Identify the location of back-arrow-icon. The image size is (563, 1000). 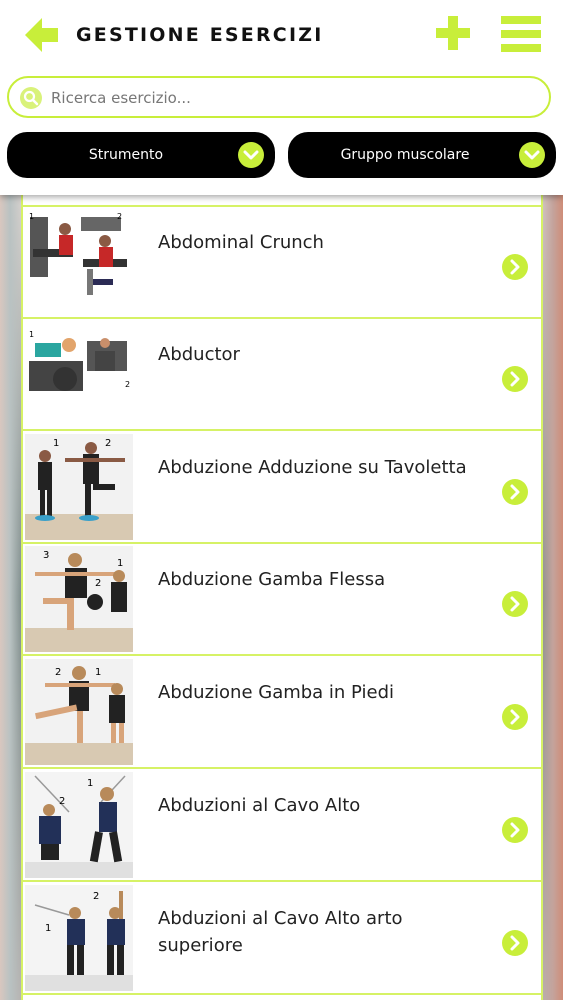
(41, 35).